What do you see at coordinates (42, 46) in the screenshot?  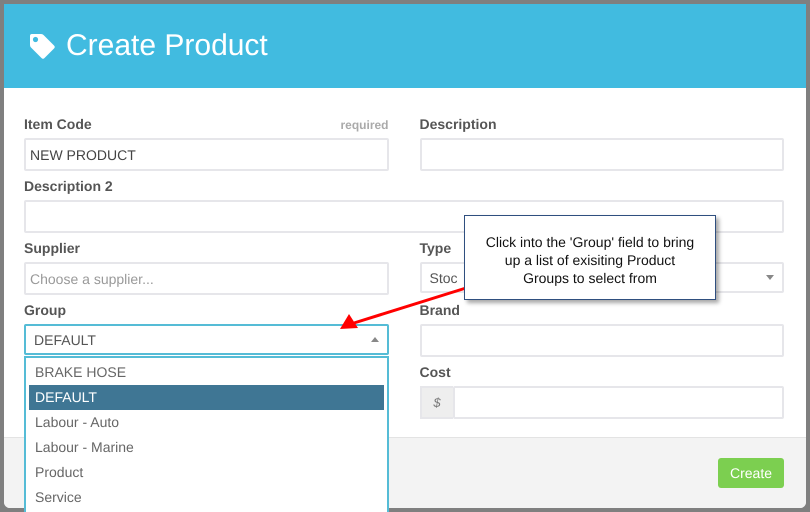 I see `tag-icon` at bounding box center [42, 46].